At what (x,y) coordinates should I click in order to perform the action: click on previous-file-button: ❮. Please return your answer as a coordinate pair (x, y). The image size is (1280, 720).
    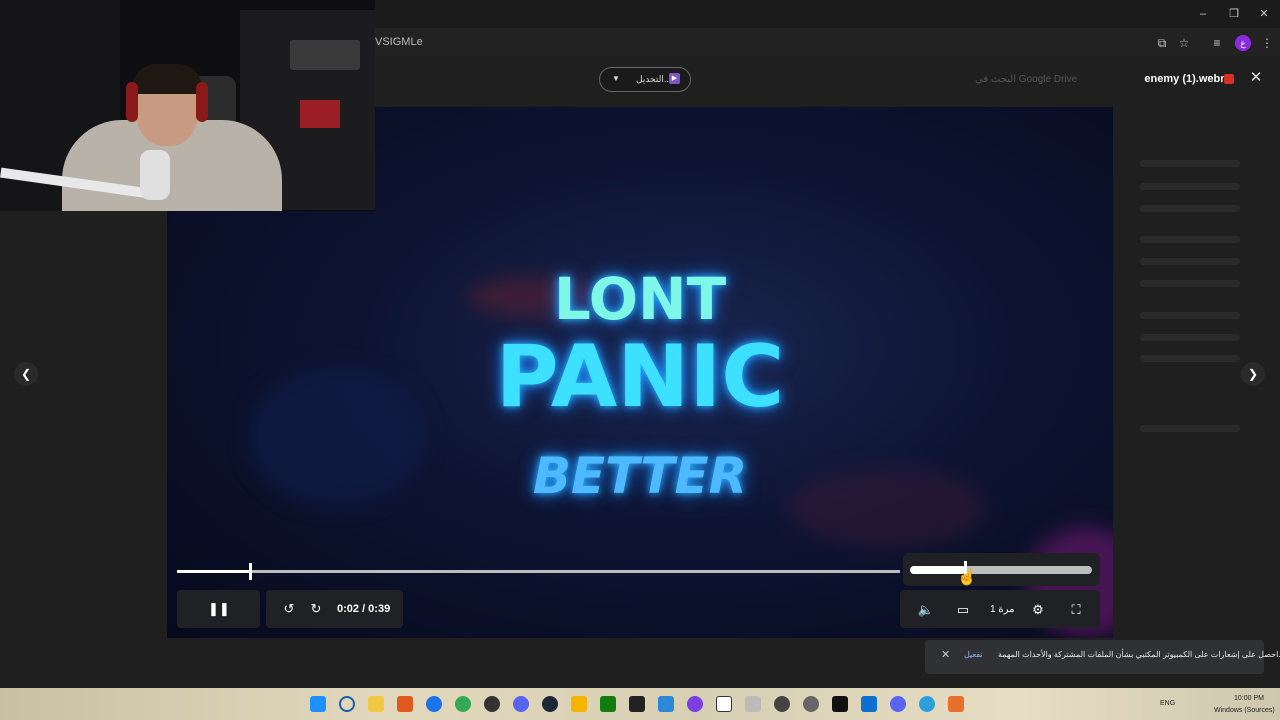
    Looking at the image, I should click on (26, 374).